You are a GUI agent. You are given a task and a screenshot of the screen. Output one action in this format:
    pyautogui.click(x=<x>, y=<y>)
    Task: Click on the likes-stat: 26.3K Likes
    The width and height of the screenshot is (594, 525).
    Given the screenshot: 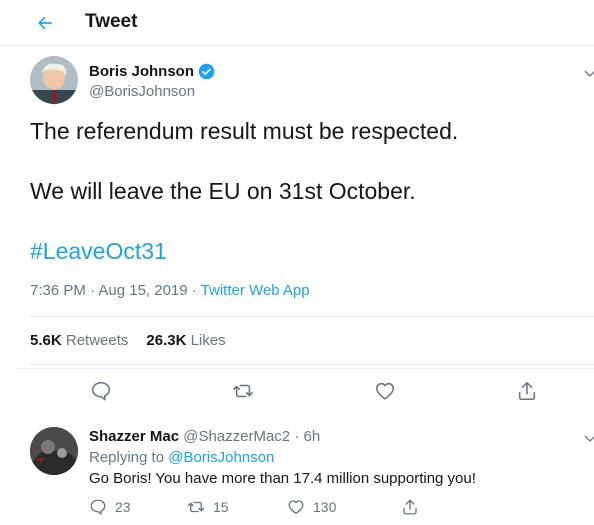 What is the action you would take?
    pyautogui.click(x=185, y=340)
    